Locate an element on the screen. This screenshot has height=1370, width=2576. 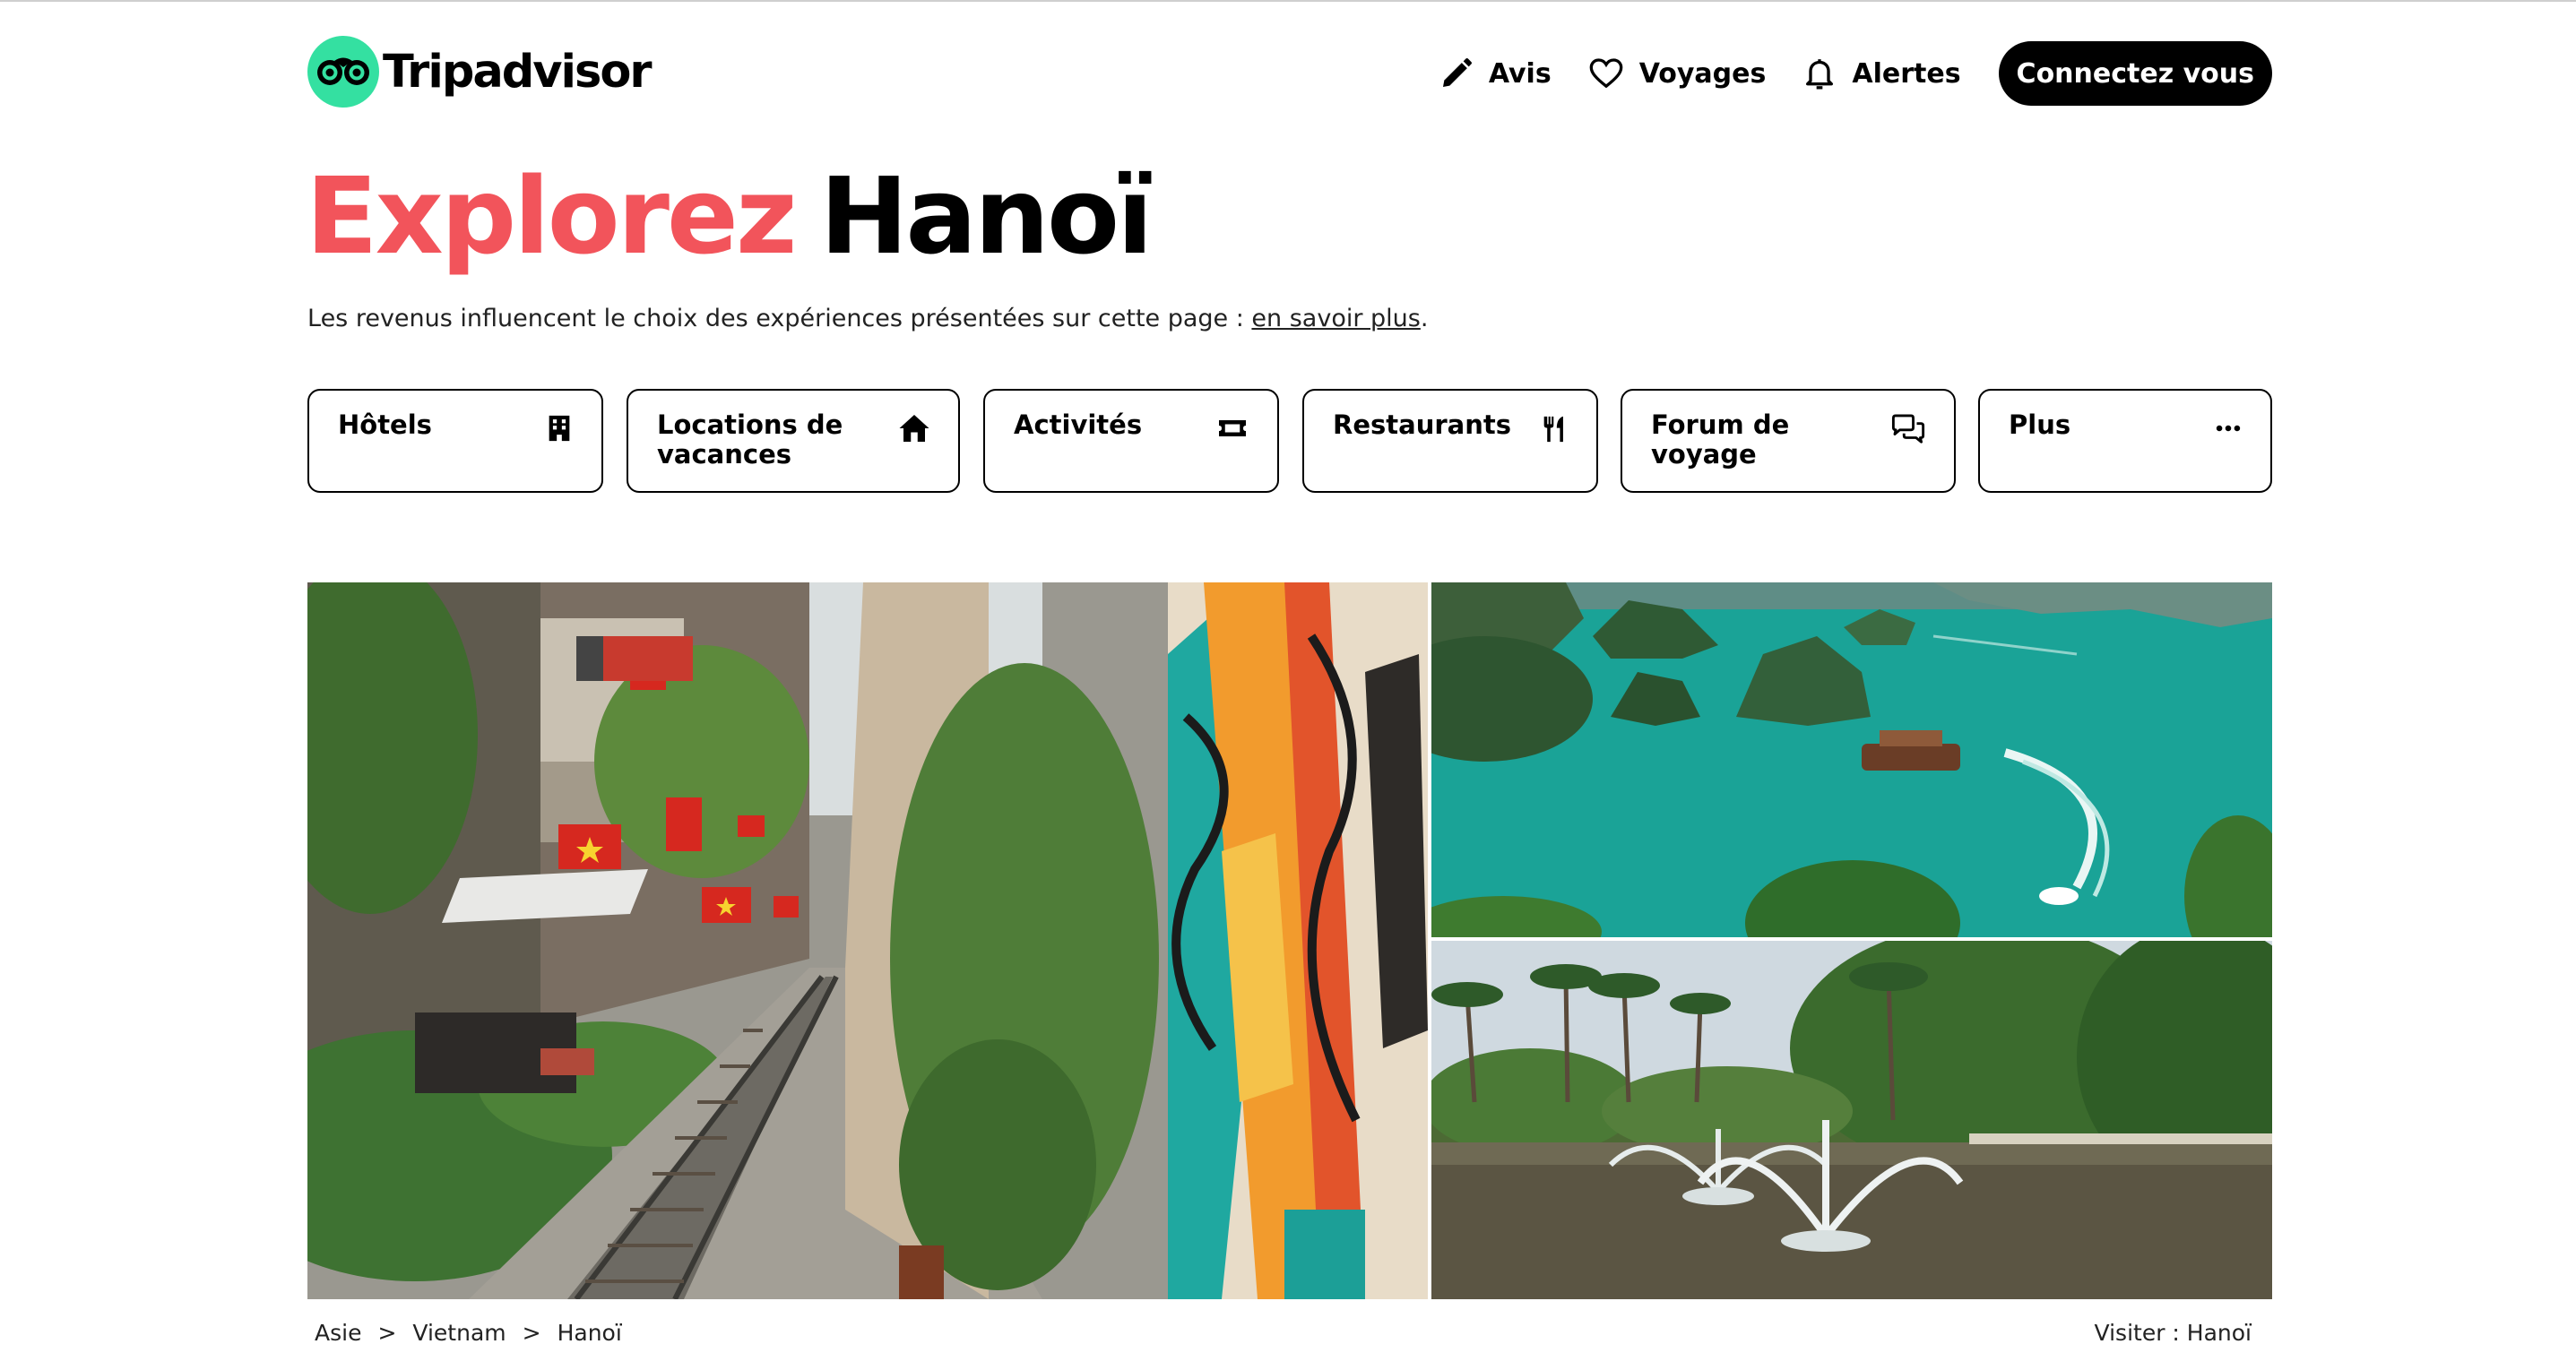
breadcrumb-item-vietnam: Vietnam is located at coordinates (459, 1333).